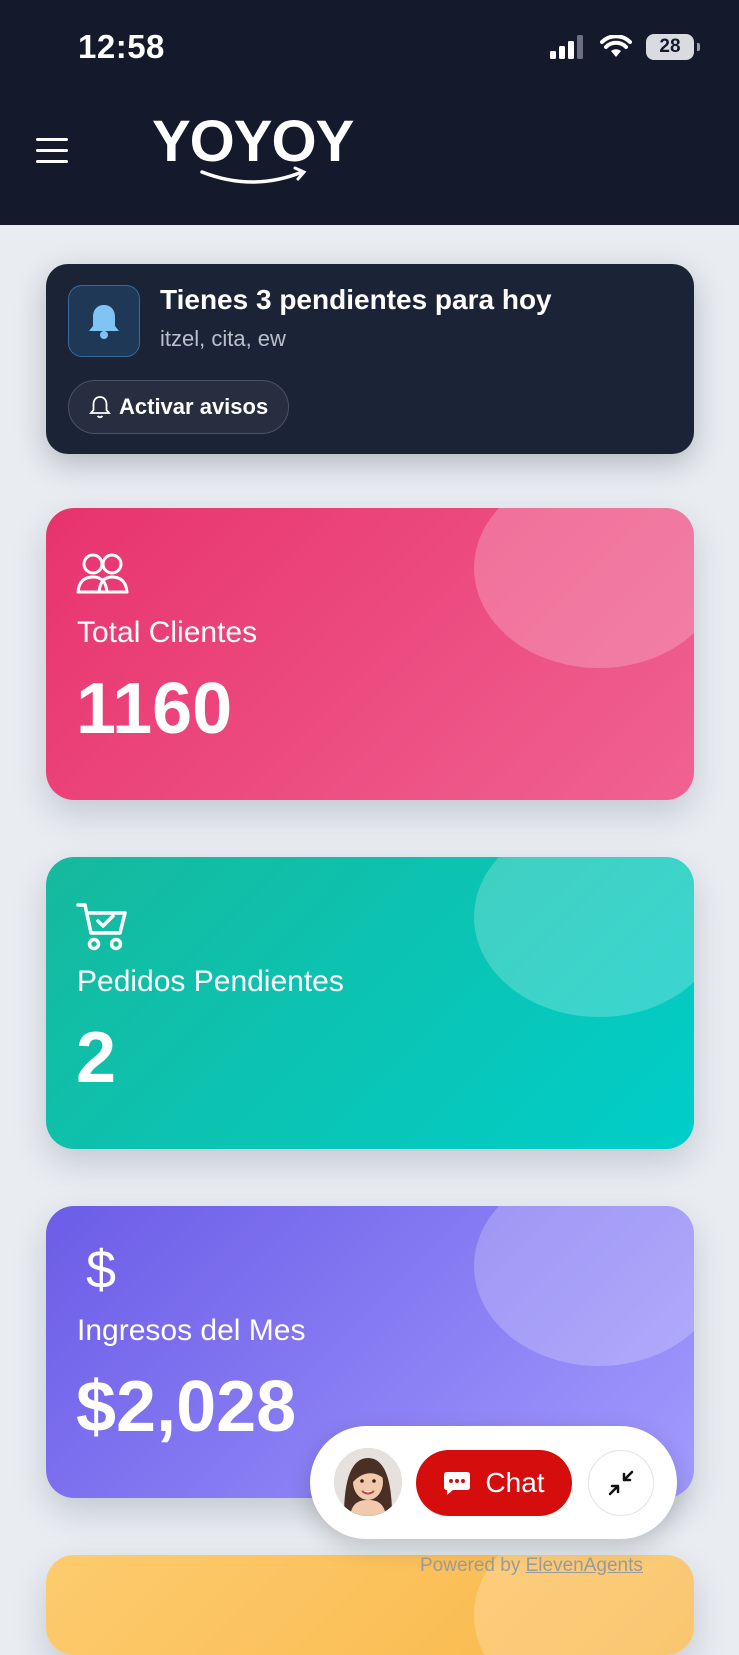 This screenshot has width=739, height=1655. Describe the element at coordinates (470, 1565) in the screenshot. I see `powered-prefix: Powered by` at that location.